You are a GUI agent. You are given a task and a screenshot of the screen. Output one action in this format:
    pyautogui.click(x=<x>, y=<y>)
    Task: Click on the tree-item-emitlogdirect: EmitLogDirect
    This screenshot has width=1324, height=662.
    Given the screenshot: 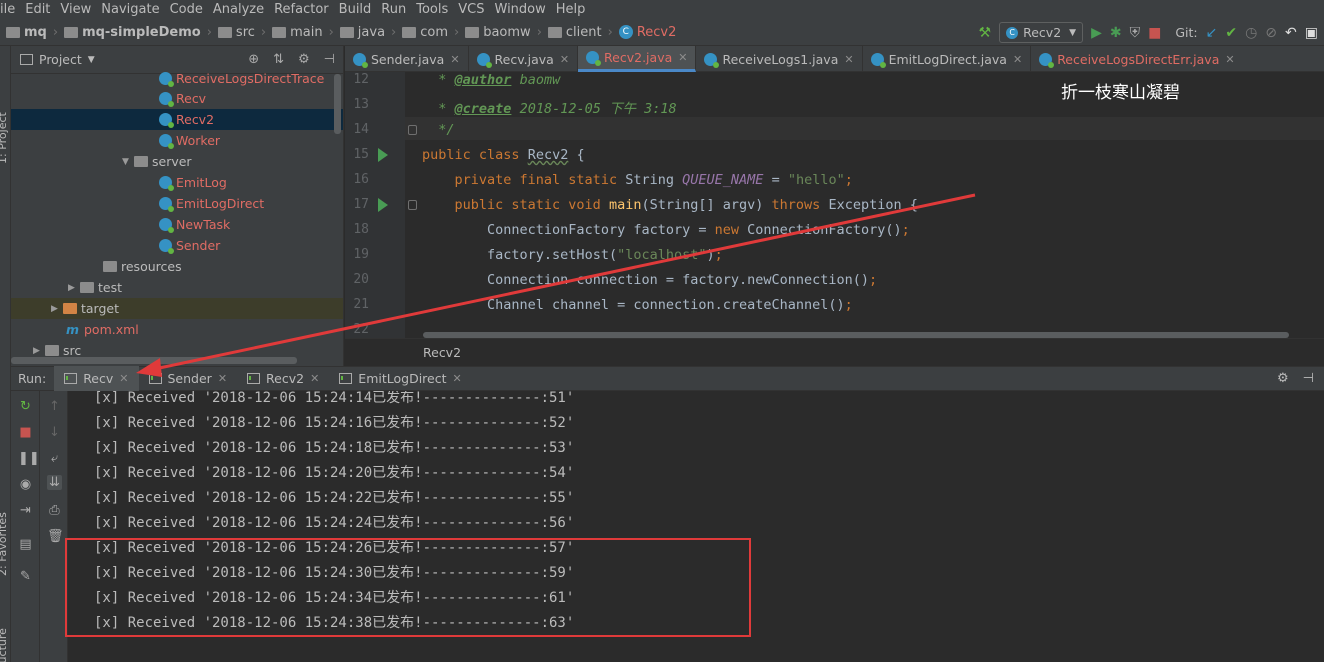 What is the action you would take?
    pyautogui.click(x=177, y=203)
    